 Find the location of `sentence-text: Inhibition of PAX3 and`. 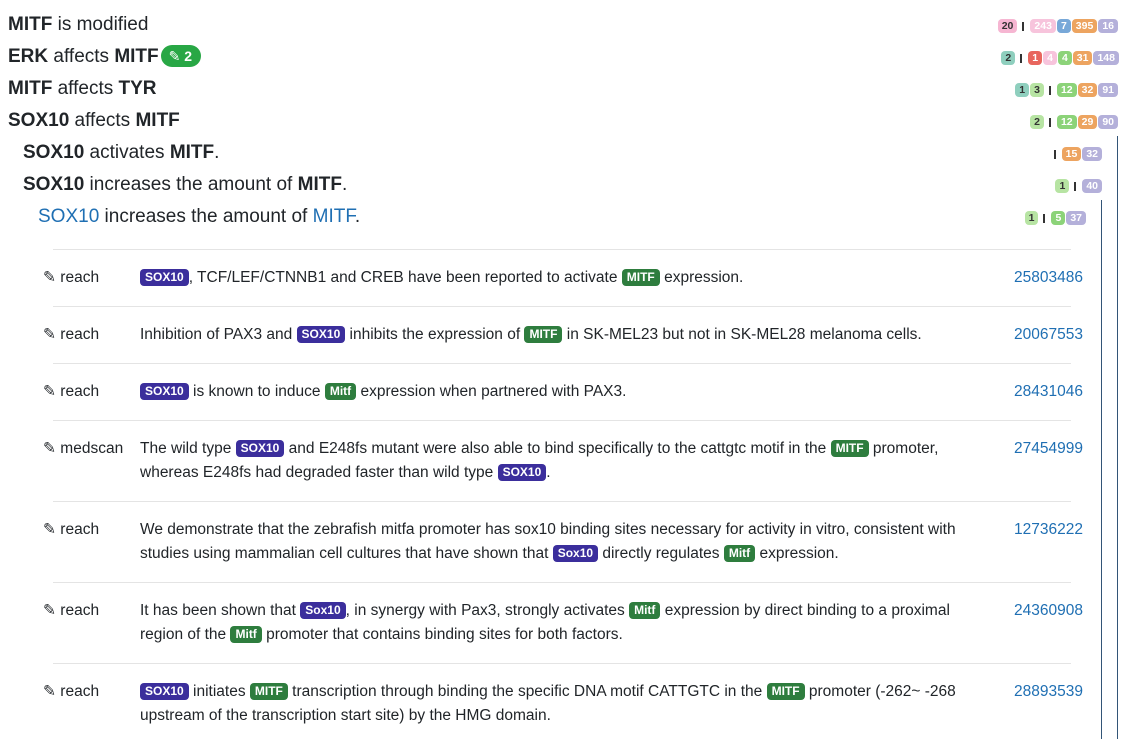

sentence-text: Inhibition of PAX3 and is located at coordinates (218, 334).